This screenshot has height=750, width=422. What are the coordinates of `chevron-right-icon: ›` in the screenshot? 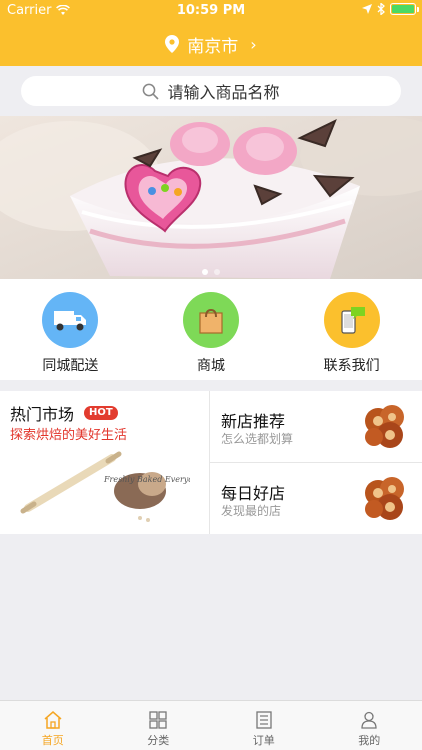 It's located at (253, 44).